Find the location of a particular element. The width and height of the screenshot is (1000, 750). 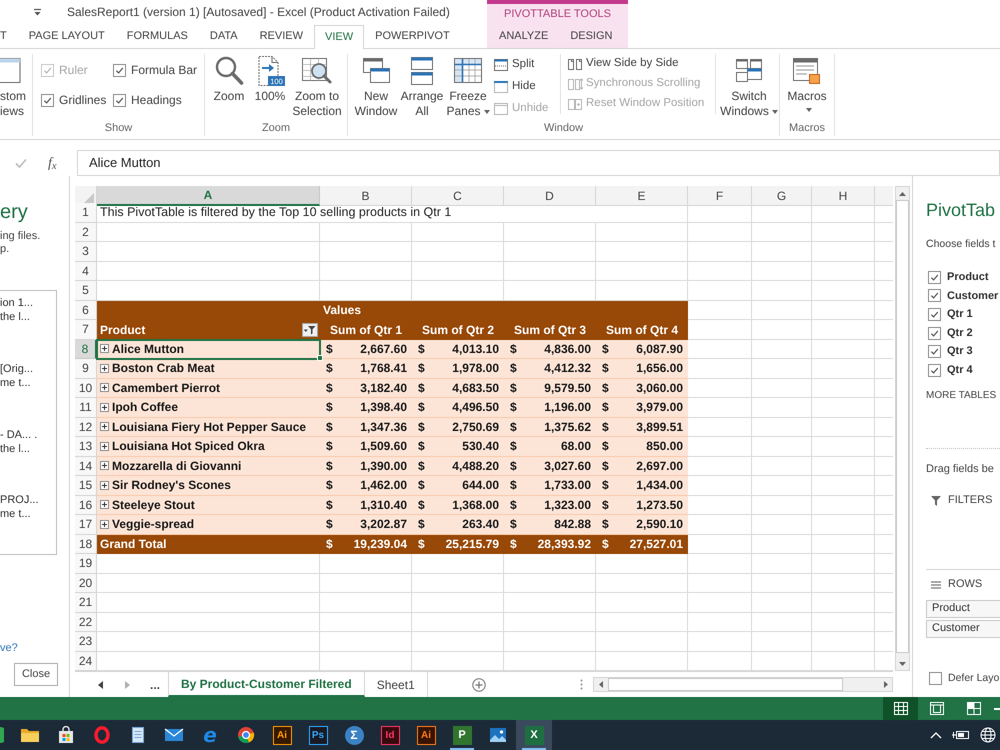

checkbox-label: Defer Layo is located at coordinates (974, 678).